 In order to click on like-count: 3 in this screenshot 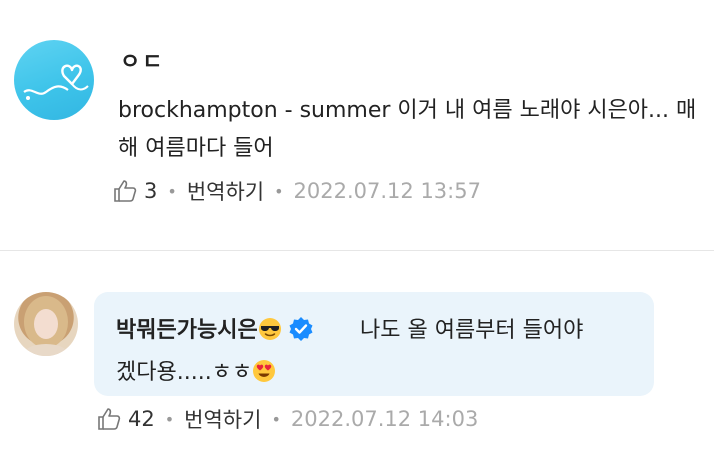, I will do `click(151, 191)`.